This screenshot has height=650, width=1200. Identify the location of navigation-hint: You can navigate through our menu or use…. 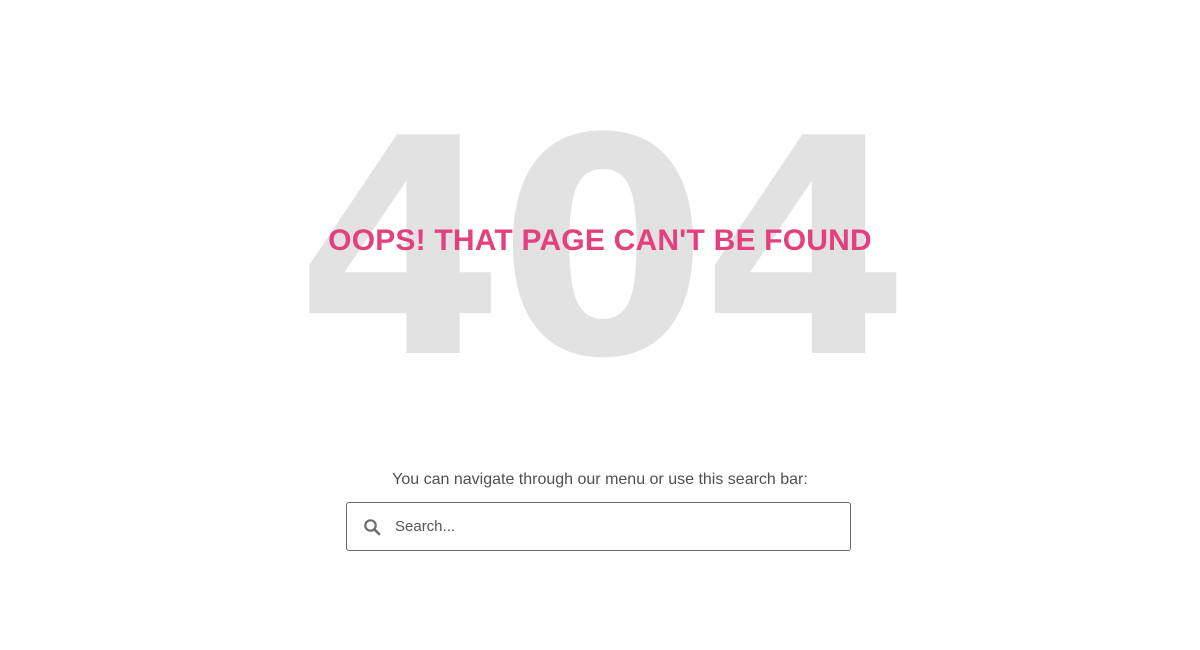
(600, 479).